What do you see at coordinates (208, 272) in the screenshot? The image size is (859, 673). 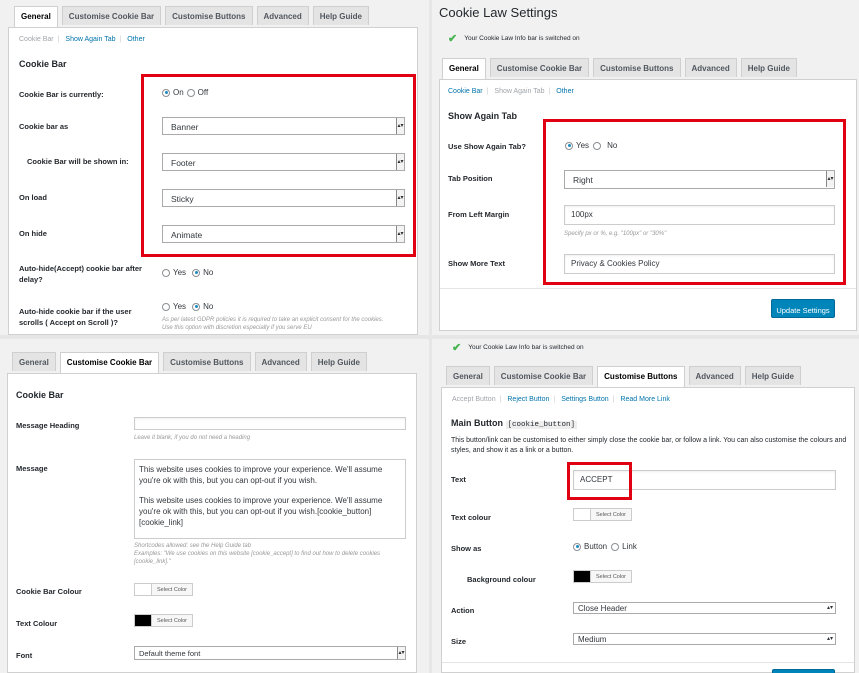 I see `no-label: No` at bounding box center [208, 272].